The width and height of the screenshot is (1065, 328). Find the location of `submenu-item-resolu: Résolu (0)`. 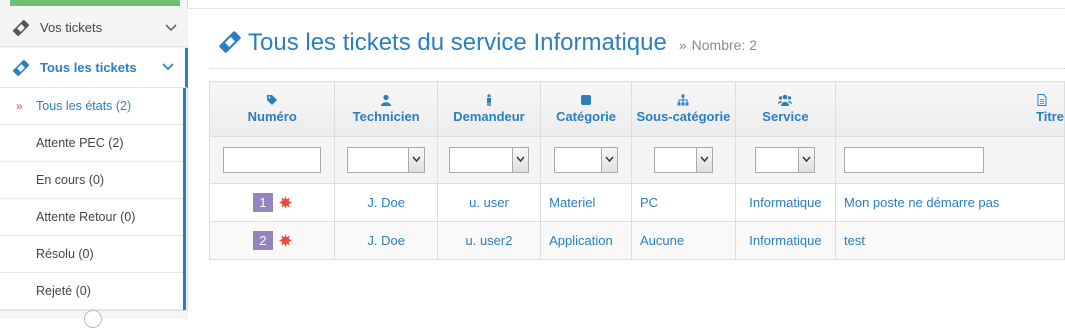

submenu-item-resolu: Résolu (0) is located at coordinates (91, 254).